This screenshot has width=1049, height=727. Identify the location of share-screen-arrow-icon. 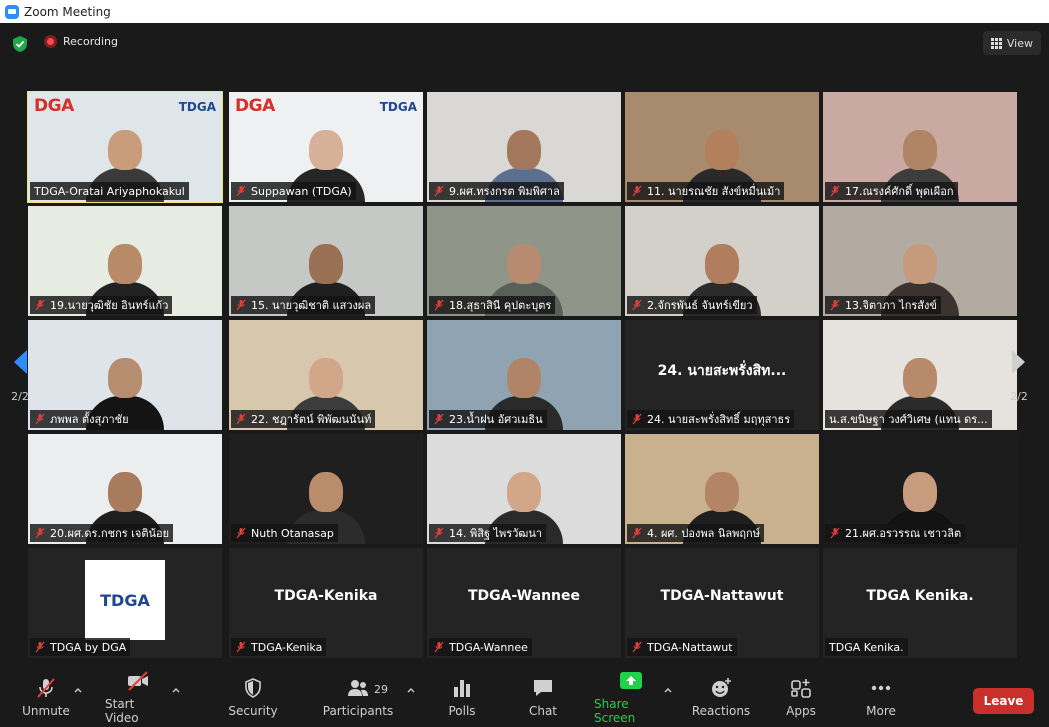
(631, 680).